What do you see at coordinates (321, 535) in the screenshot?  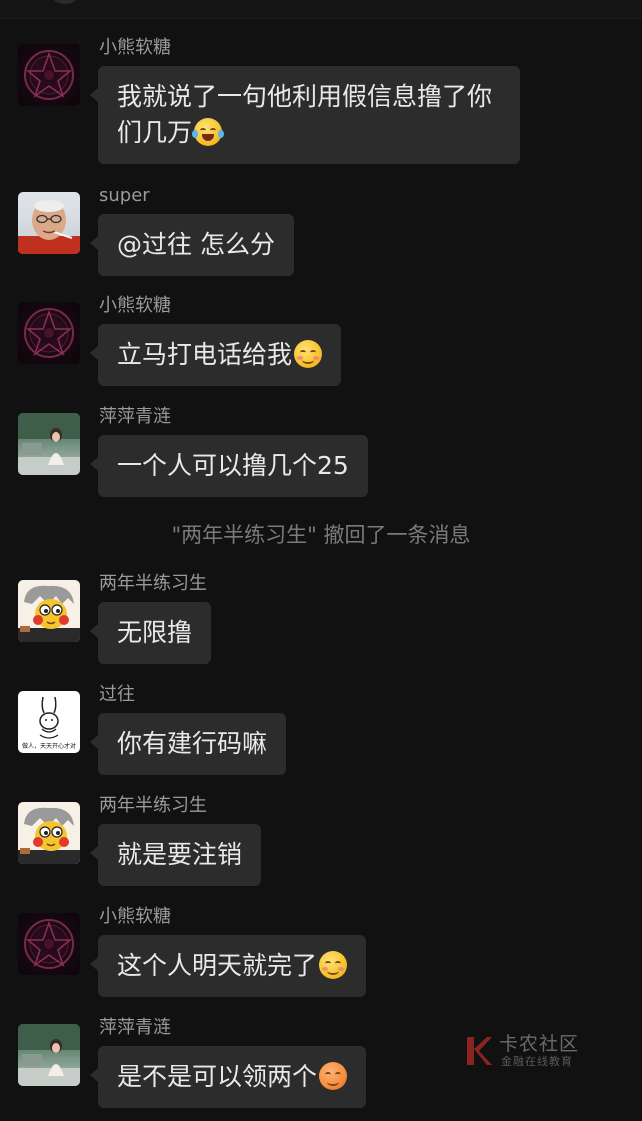 I see `recall-notice: "两年半练习生" 撤回了一条消息` at bounding box center [321, 535].